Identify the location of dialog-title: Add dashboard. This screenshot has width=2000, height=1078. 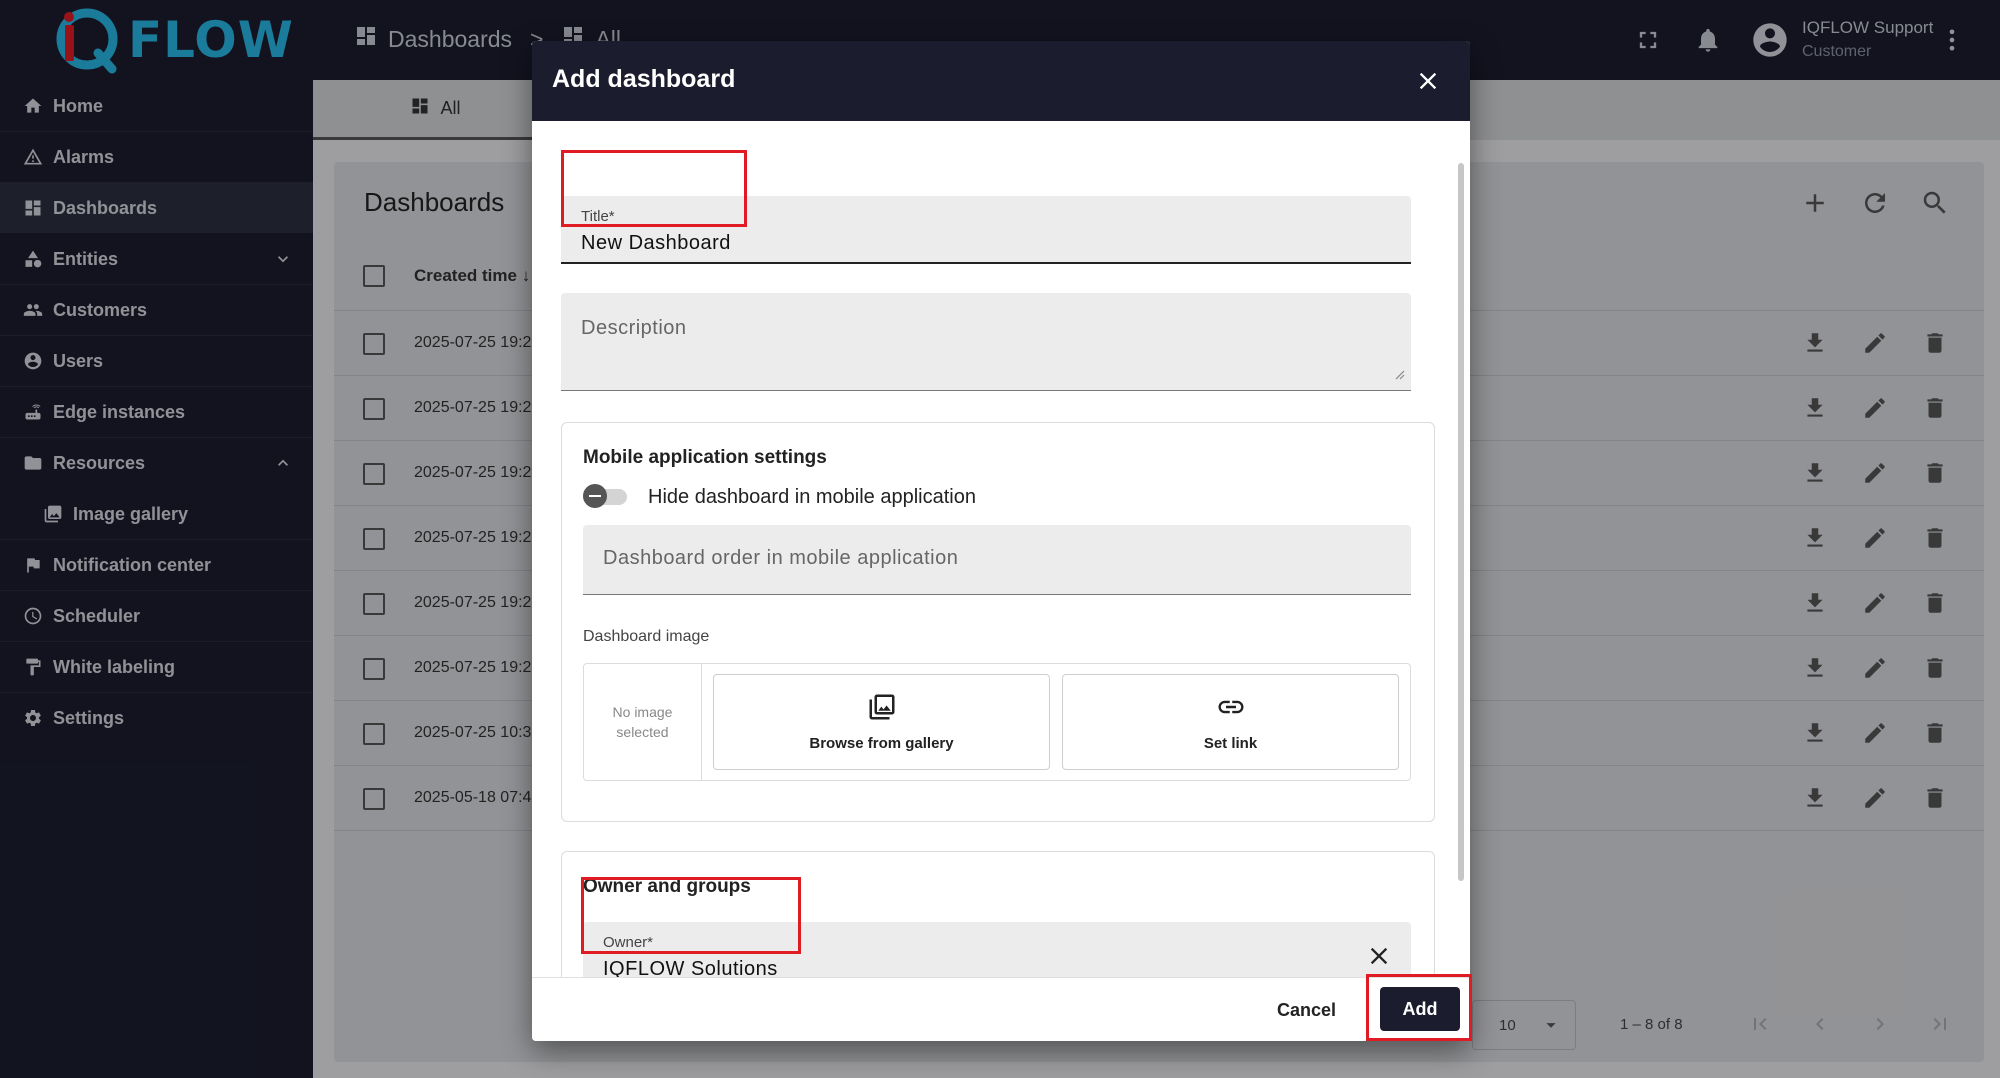
(644, 79).